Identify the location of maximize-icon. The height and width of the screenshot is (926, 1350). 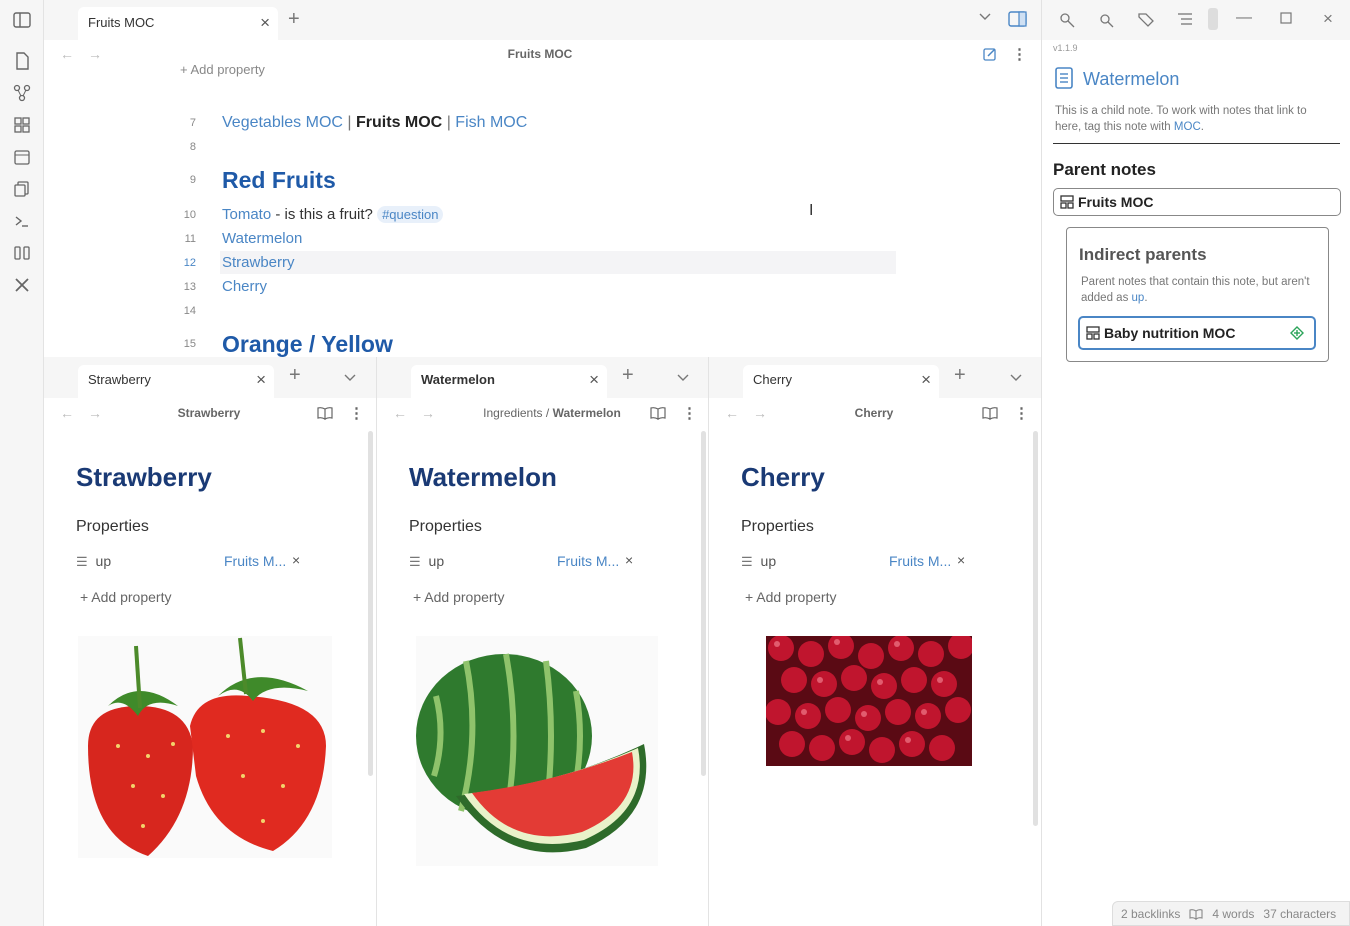
(1286, 18).